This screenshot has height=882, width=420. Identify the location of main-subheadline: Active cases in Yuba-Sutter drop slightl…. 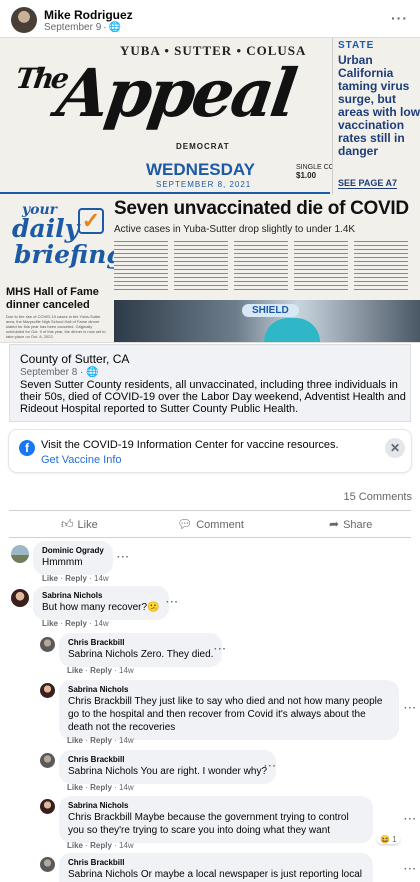
(235, 229).